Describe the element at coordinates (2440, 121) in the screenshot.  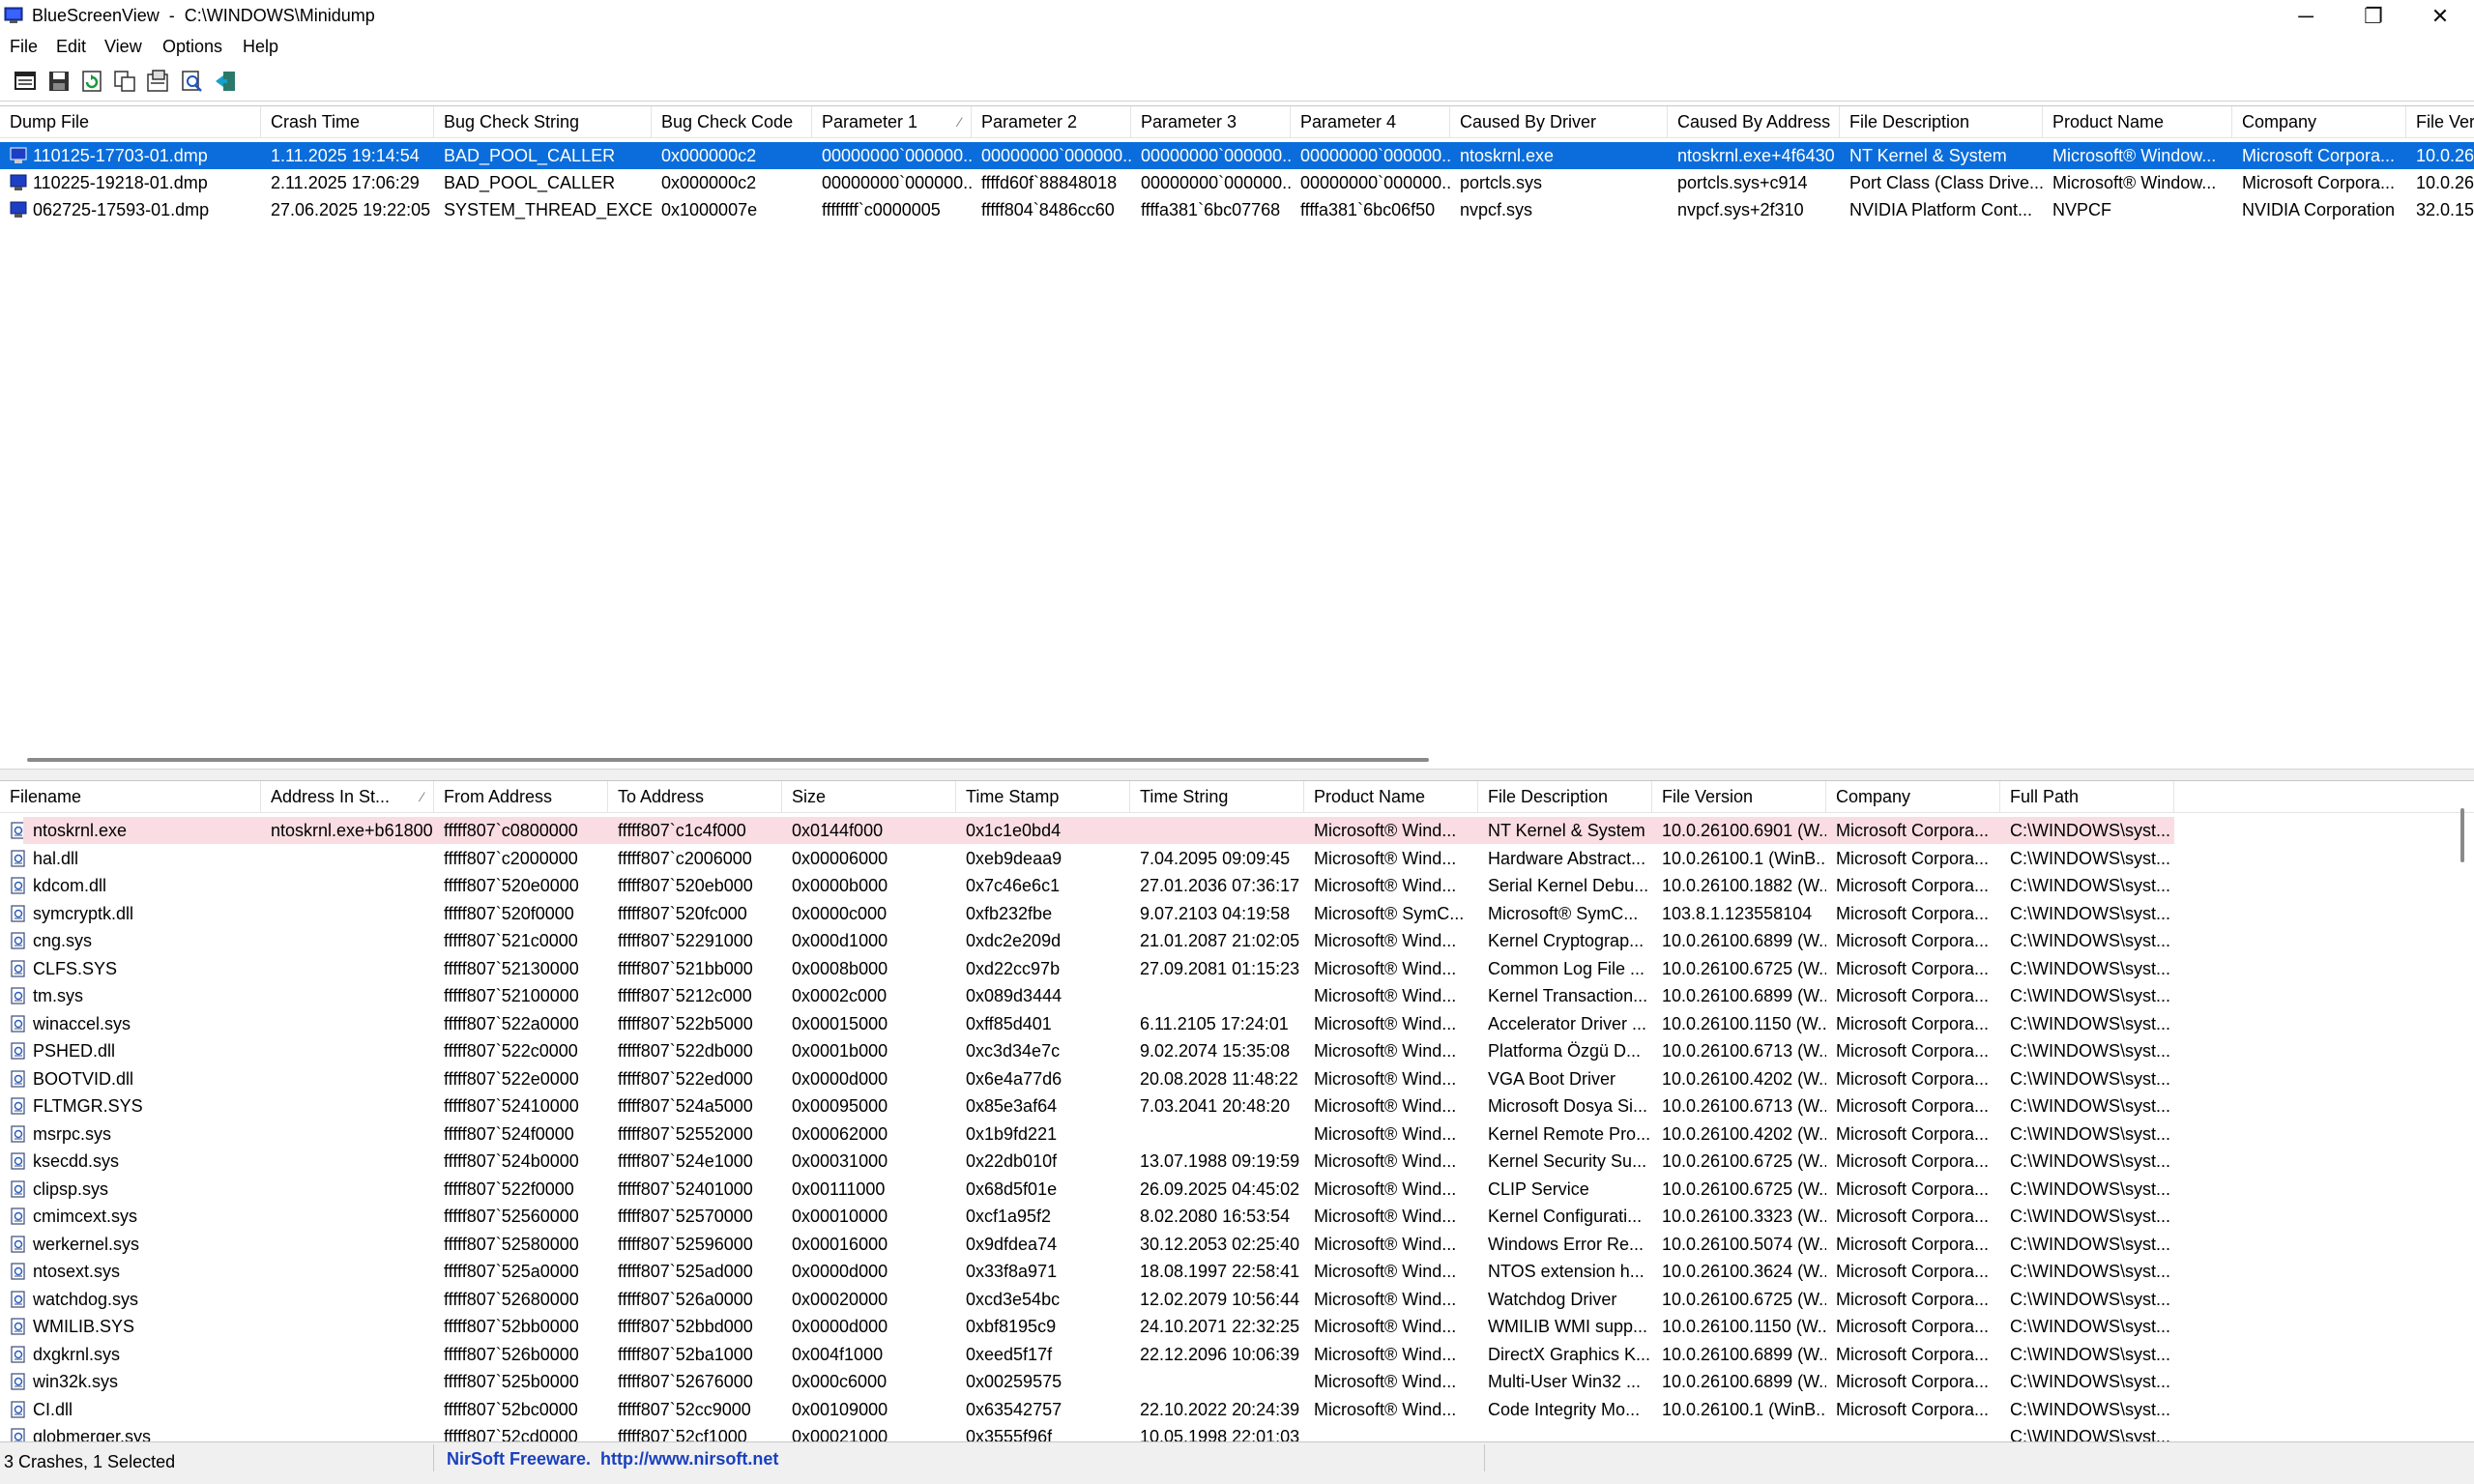
I see `col-file-version: File Vers` at that location.